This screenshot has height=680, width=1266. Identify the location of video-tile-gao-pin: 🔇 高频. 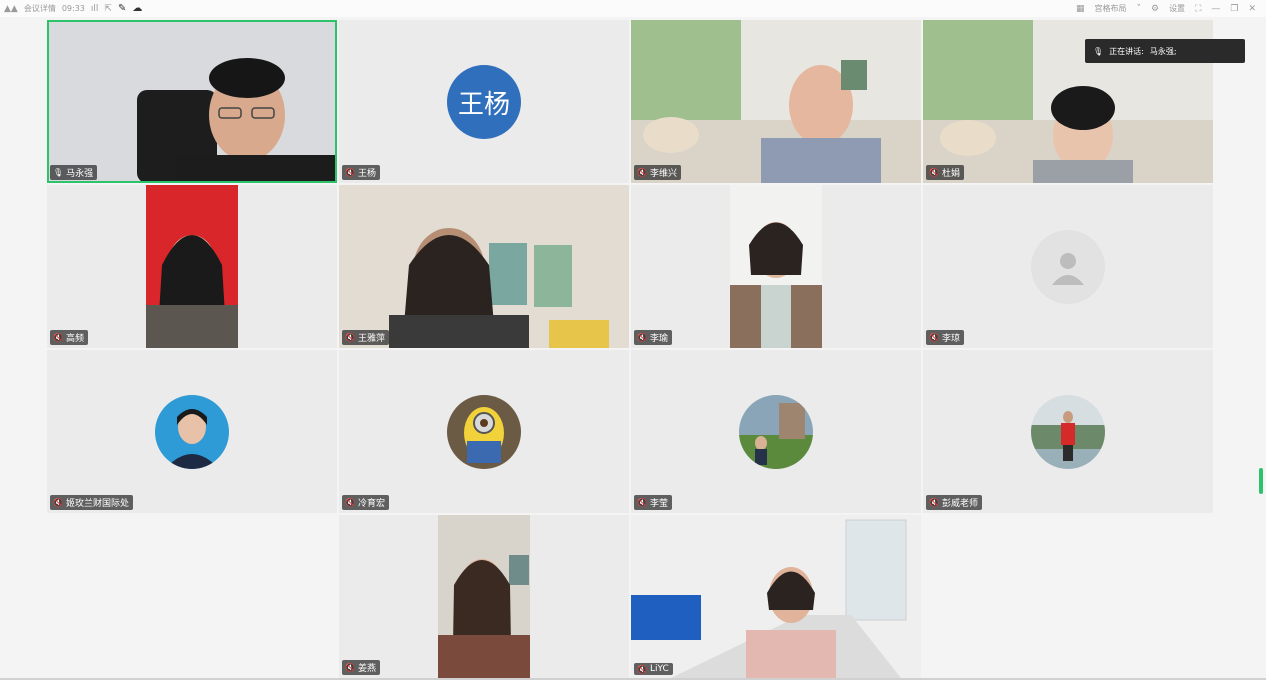
(192, 266).